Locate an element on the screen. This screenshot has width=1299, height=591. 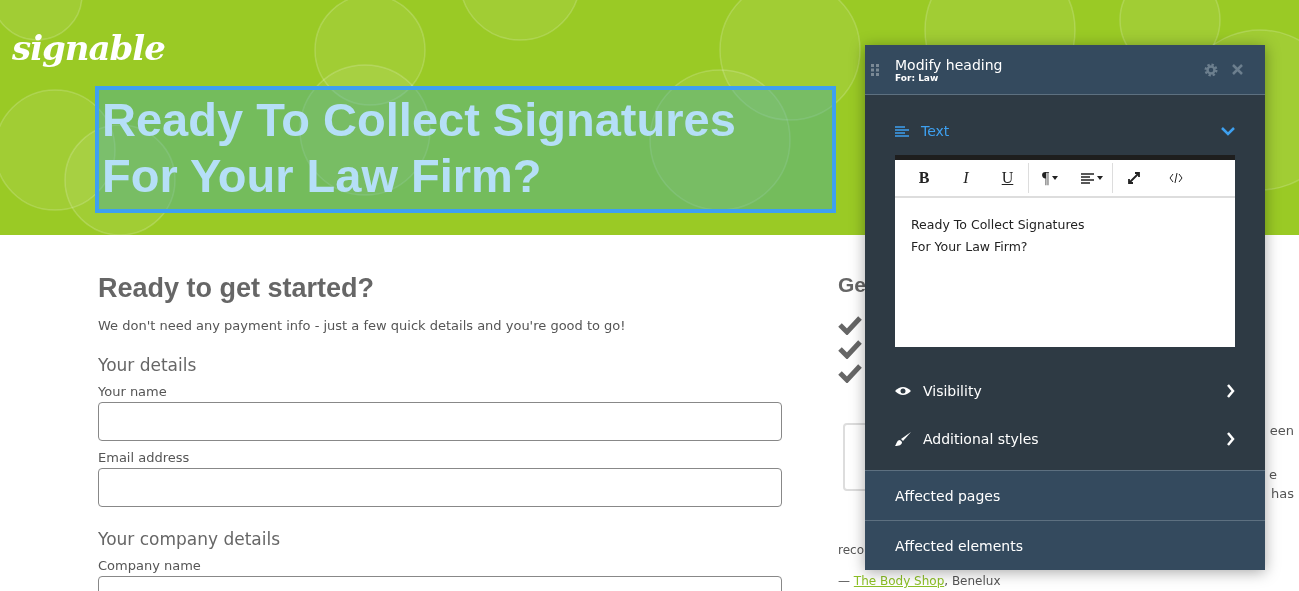
side-text-fragment: een is located at coordinates (1281, 430).